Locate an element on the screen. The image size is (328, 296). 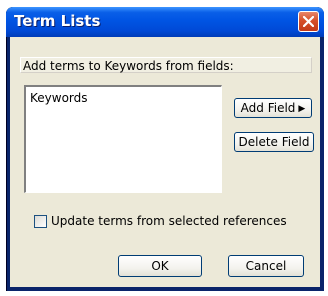
delete-field-label: Delete Field is located at coordinates (274, 142).